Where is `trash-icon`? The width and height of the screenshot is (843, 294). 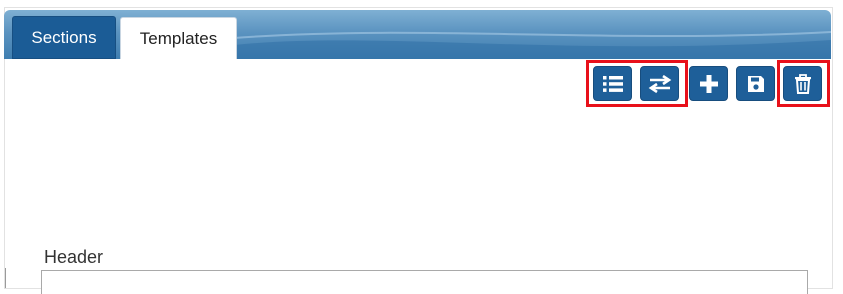
trash-icon is located at coordinates (802, 83).